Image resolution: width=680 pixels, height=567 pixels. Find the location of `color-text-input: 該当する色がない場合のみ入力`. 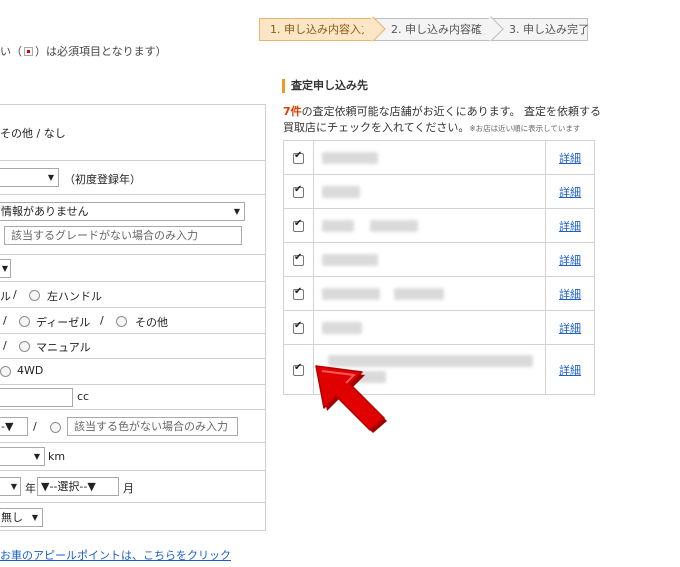

color-text-input: 該当する色がない場合のみ入力 is located at coordinates (152, 426).